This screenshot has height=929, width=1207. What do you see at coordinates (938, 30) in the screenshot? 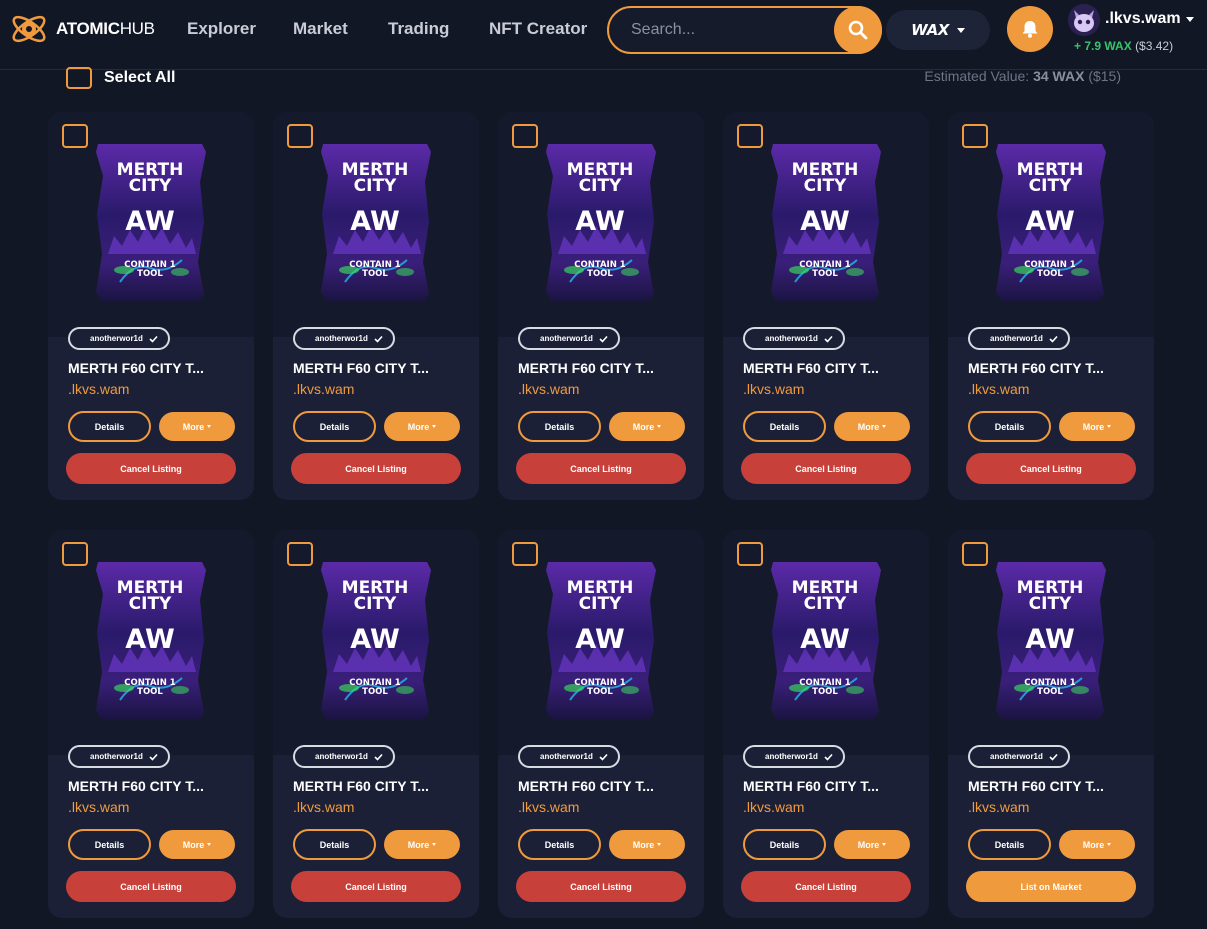
I see `network-selector: WAX` at bounding box center [938, 30].